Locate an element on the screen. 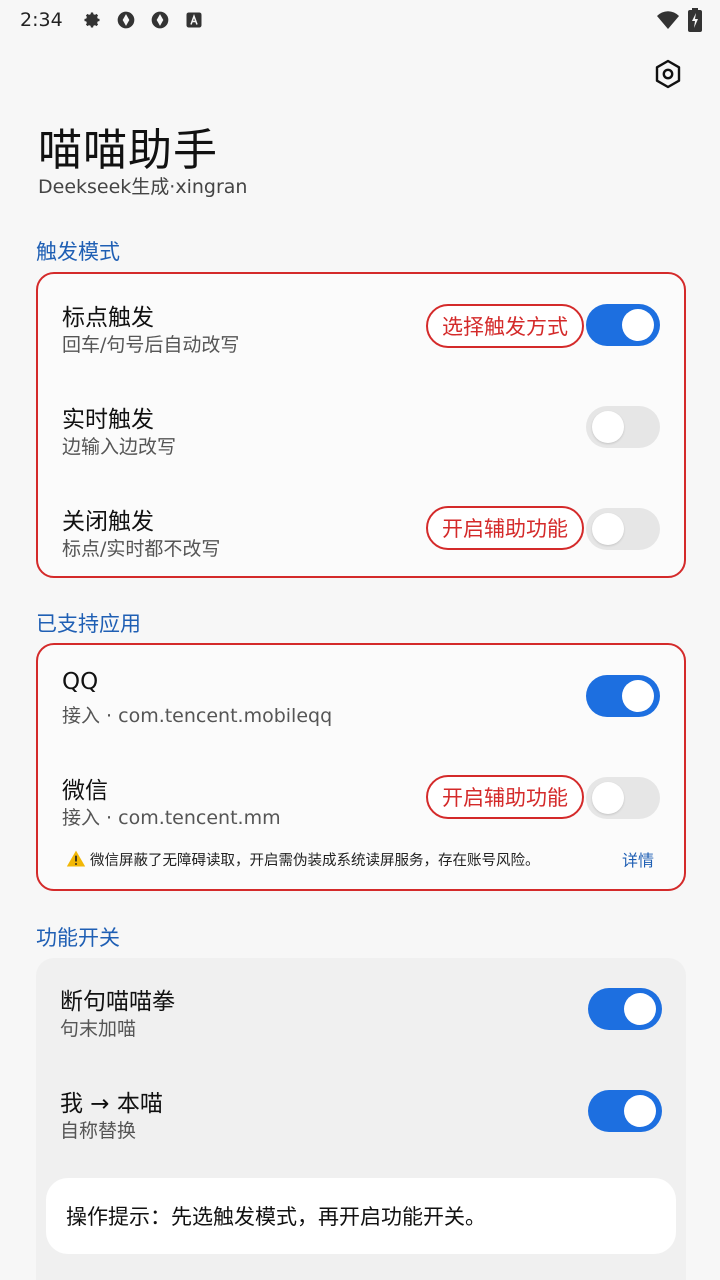  row-subtitle: 接入 · com.tencent.mm is located at coordinates (171, 818).